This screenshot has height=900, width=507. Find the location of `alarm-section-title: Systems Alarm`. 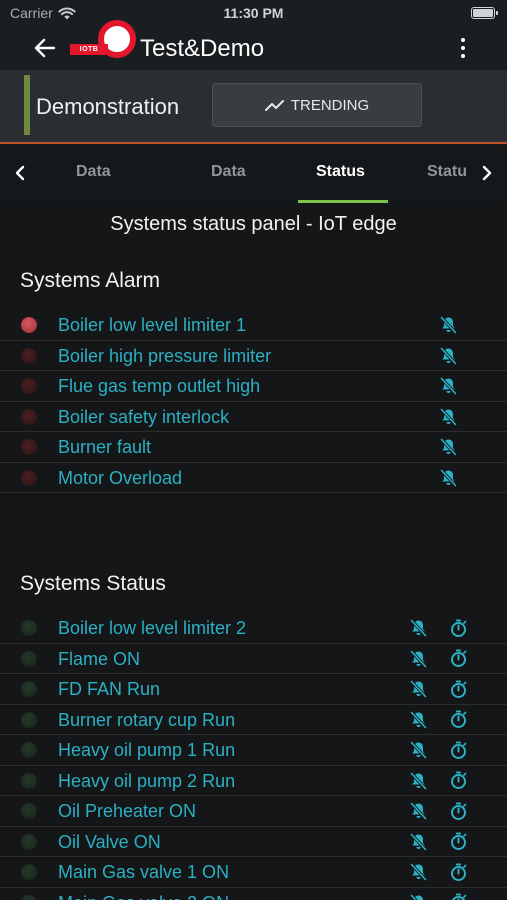

alarm-section-title: Systems Alarm is located at coordinates (90, 280).